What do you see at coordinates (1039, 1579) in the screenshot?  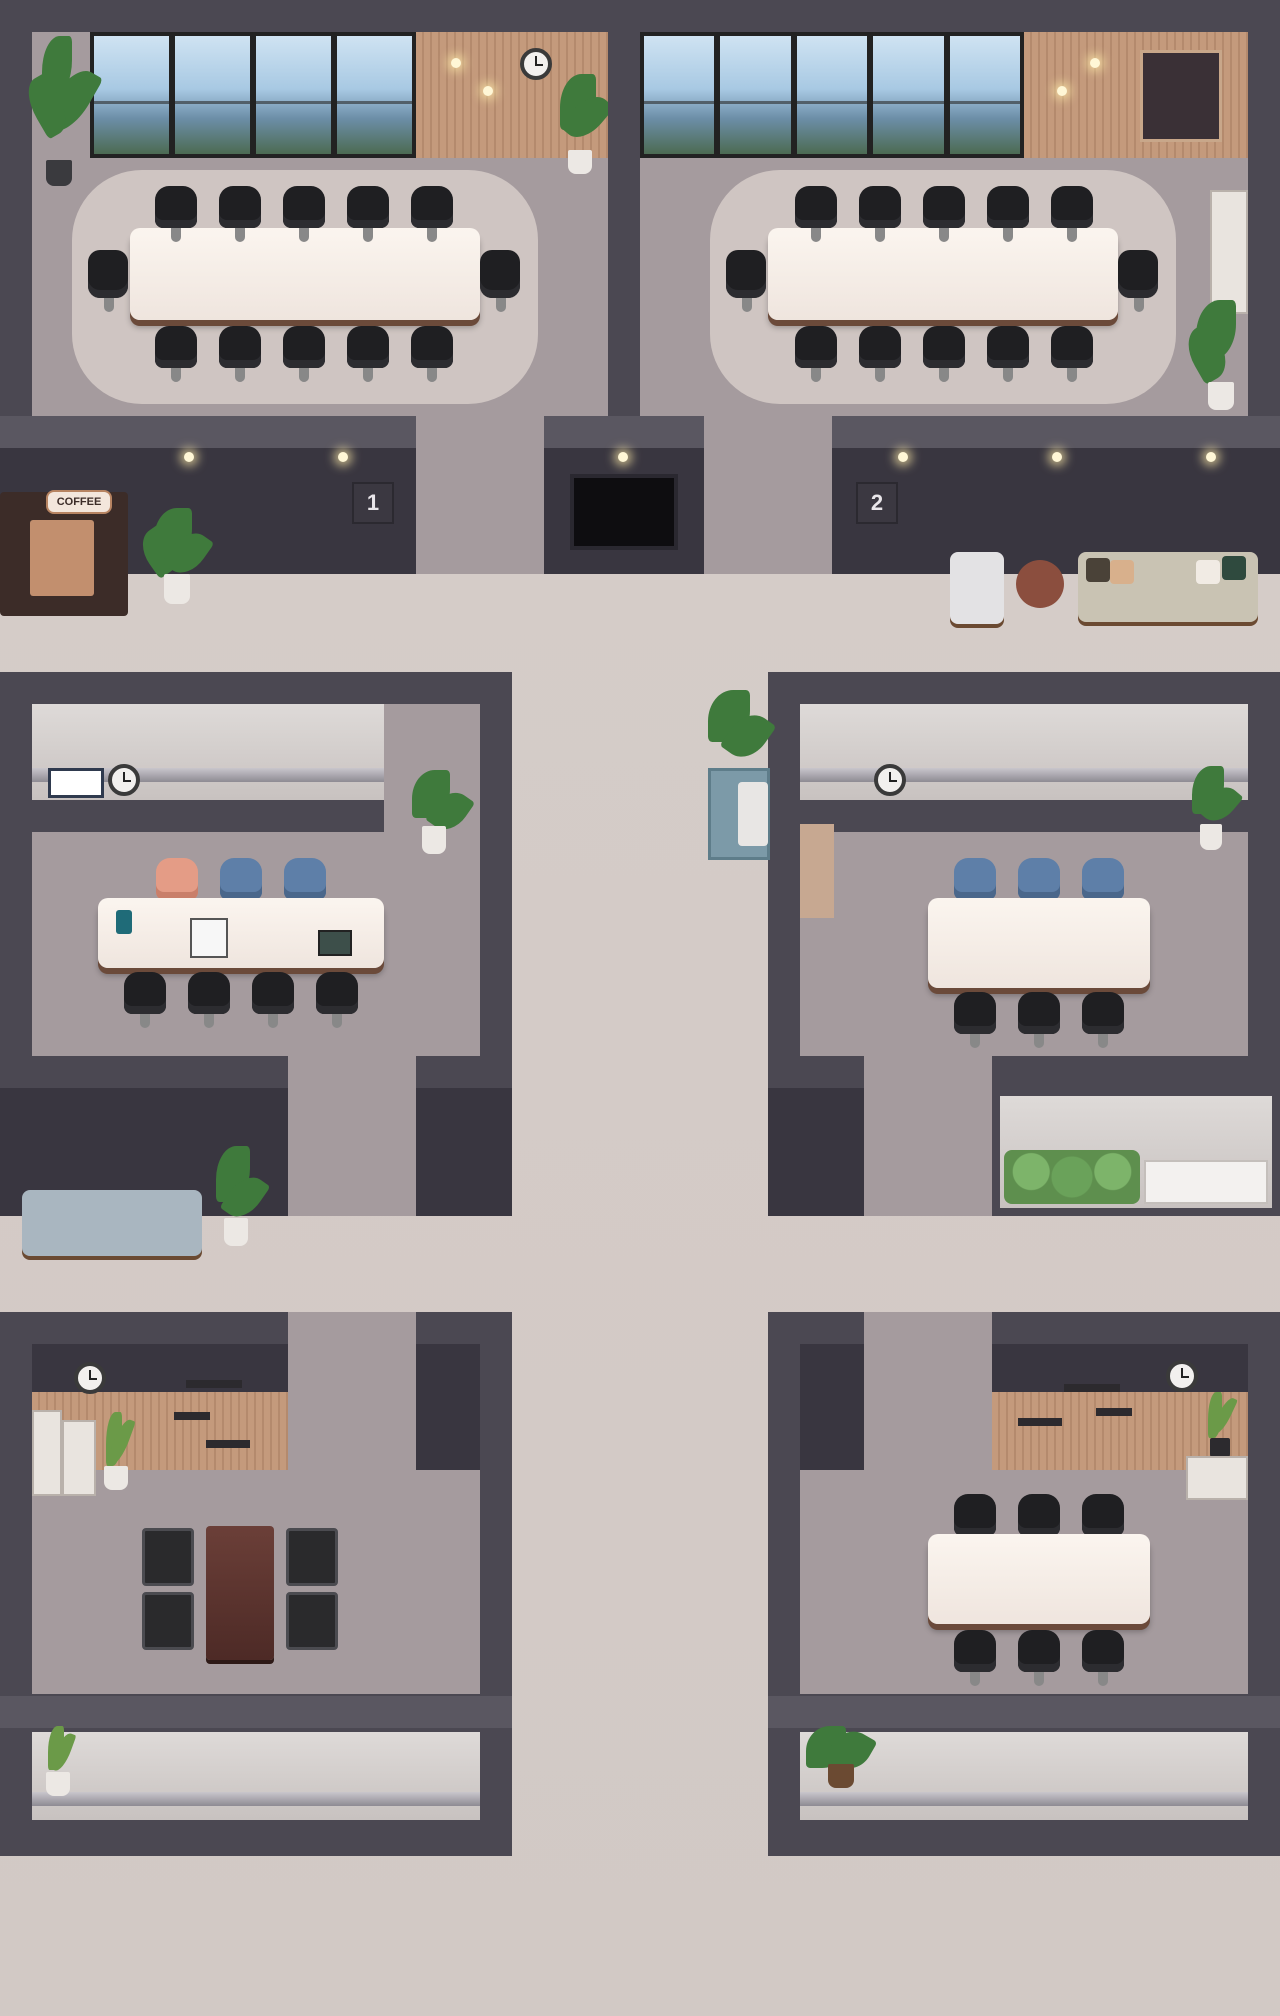 I see `room6-table` at bounding box center [1039, 1579].